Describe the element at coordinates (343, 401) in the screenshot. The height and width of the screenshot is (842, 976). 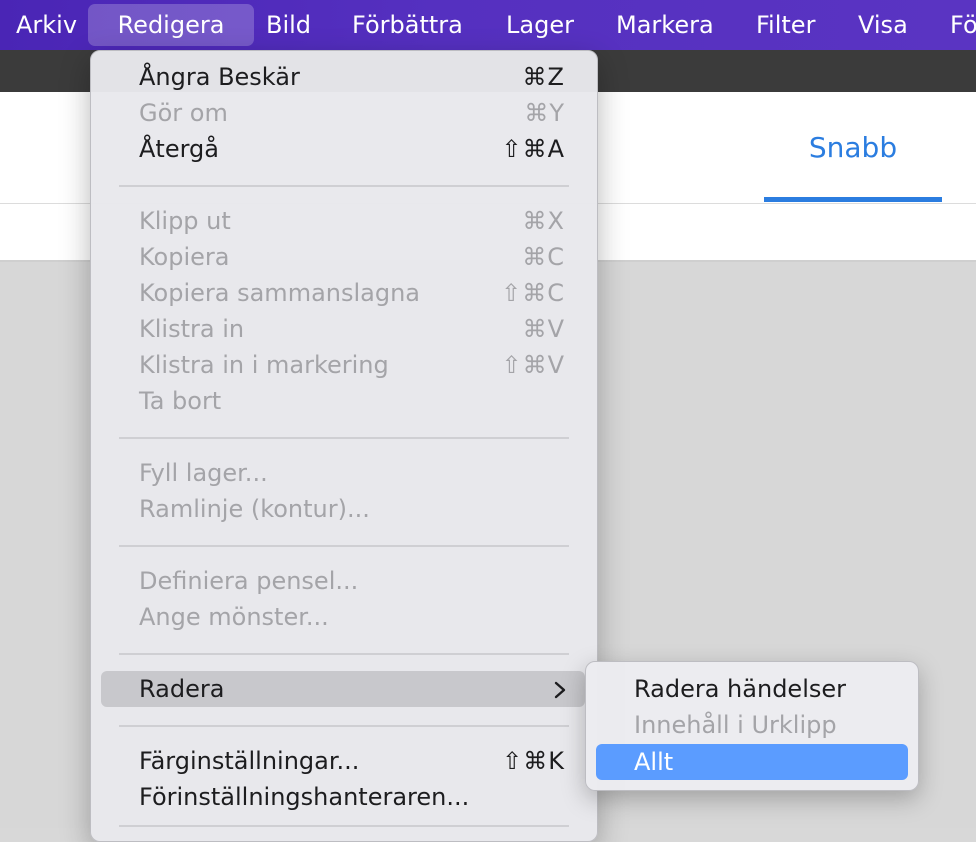
I see `menu-item-delete: Ta bort` at that location.